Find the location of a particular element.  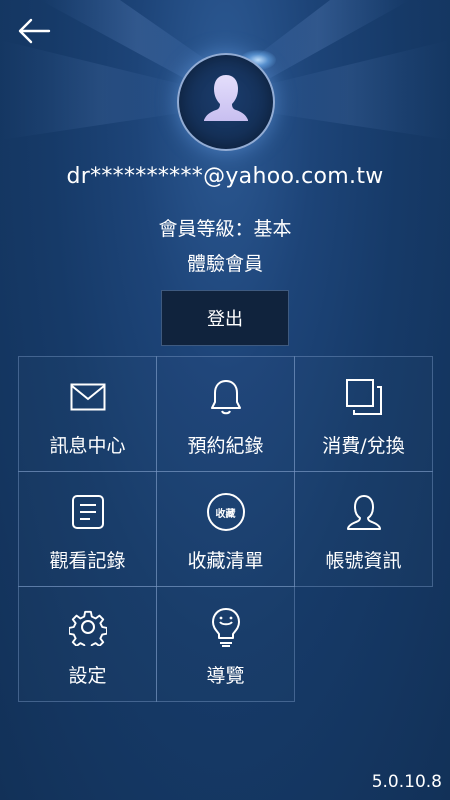

menu-item-messages: 訊息中心 is located at coordinates (87, 414).